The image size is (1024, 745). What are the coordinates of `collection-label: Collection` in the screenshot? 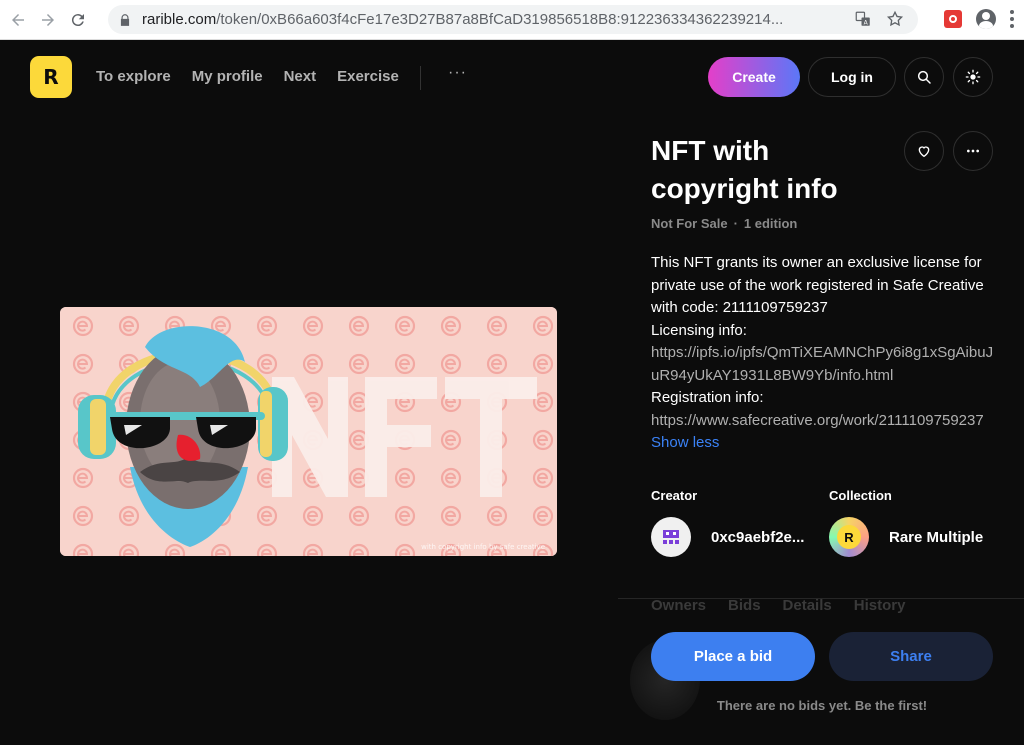 It's located at (860, 495).